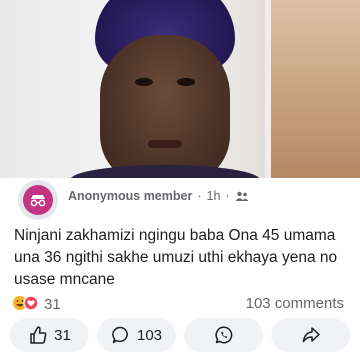  What do you see at coordinates (149, 335) in the screenshot?
I see `comment-count: 103` at bounding box center [149, 335].